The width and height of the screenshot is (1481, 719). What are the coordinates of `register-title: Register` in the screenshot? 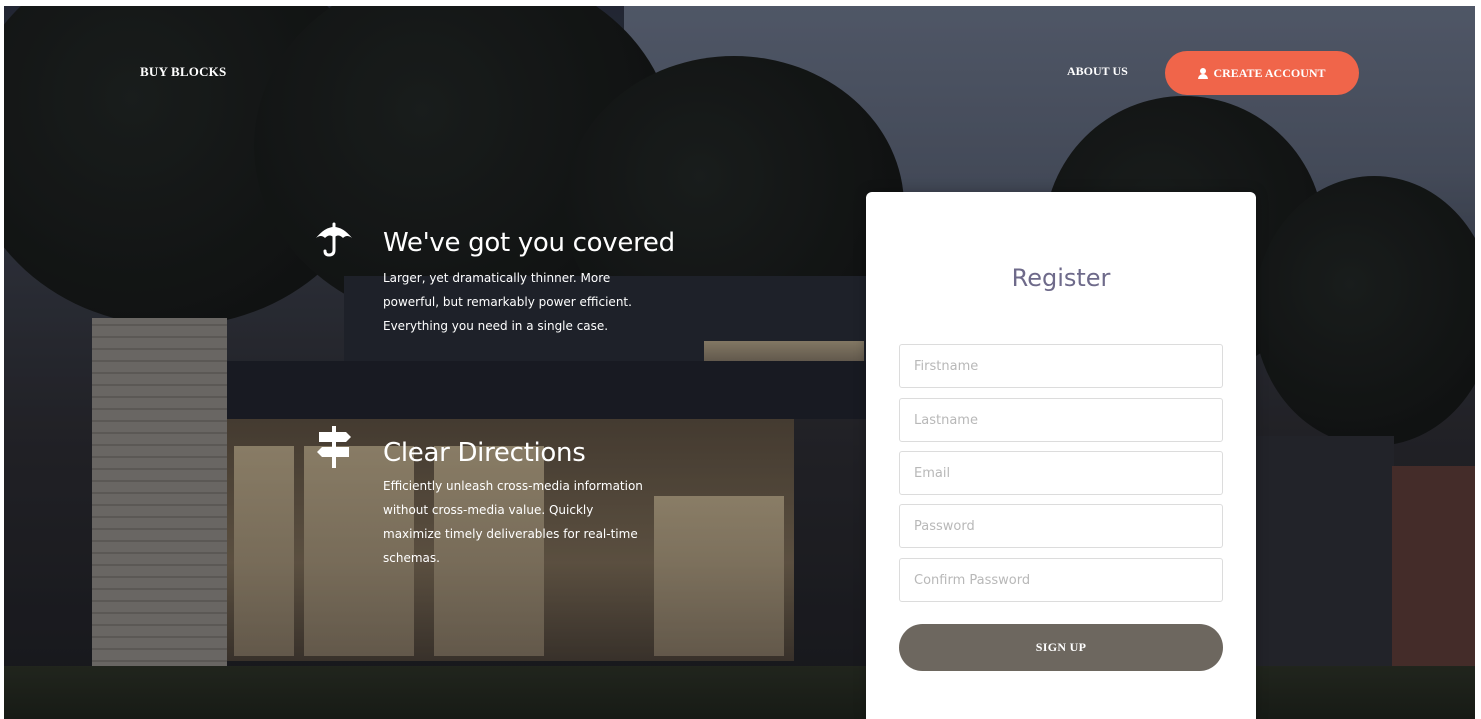 It's located at (1061, 278).